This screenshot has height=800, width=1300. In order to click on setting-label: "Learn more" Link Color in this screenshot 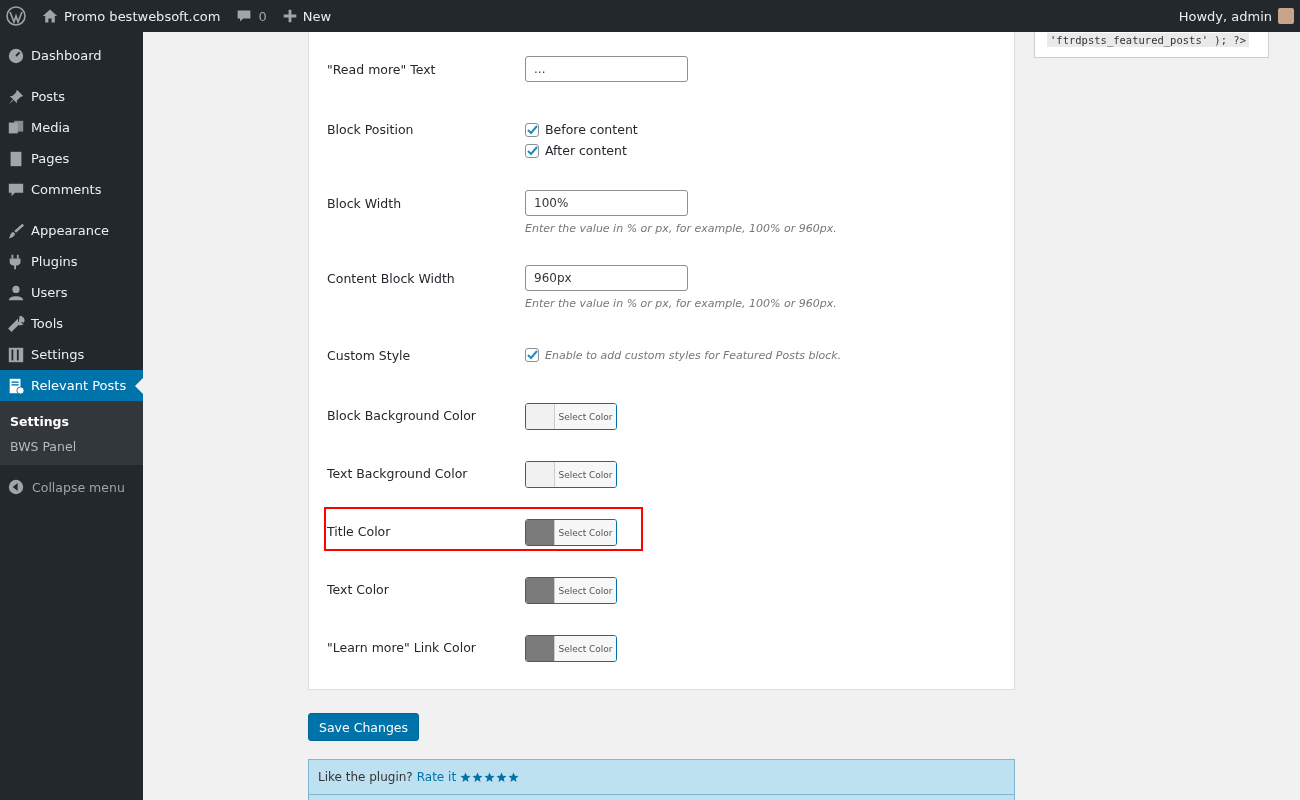, I will do `click(402, 647)`.